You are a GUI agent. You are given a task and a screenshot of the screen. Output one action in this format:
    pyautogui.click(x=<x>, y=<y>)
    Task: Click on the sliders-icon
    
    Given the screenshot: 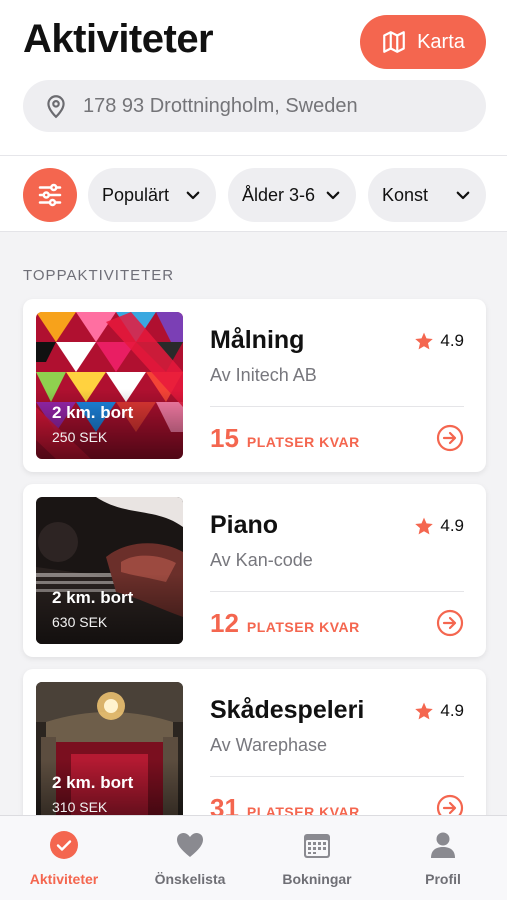 What is the action you would take?
    pyautogui.click(x=50, y=195)
    